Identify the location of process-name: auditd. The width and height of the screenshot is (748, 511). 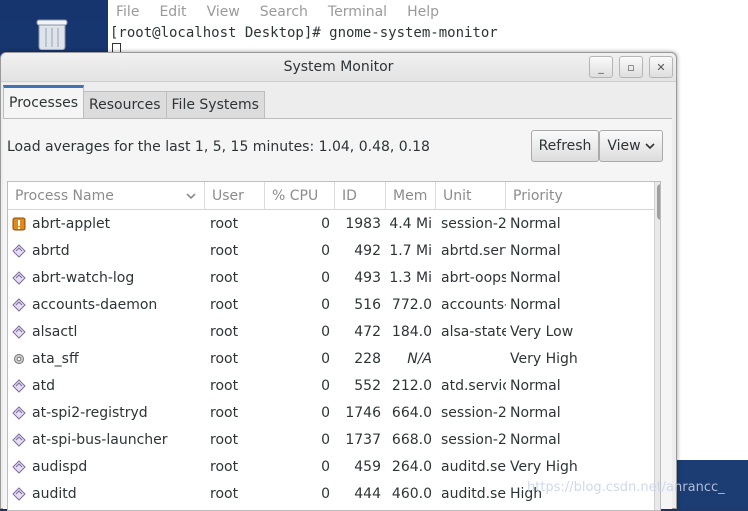
(54, 493).